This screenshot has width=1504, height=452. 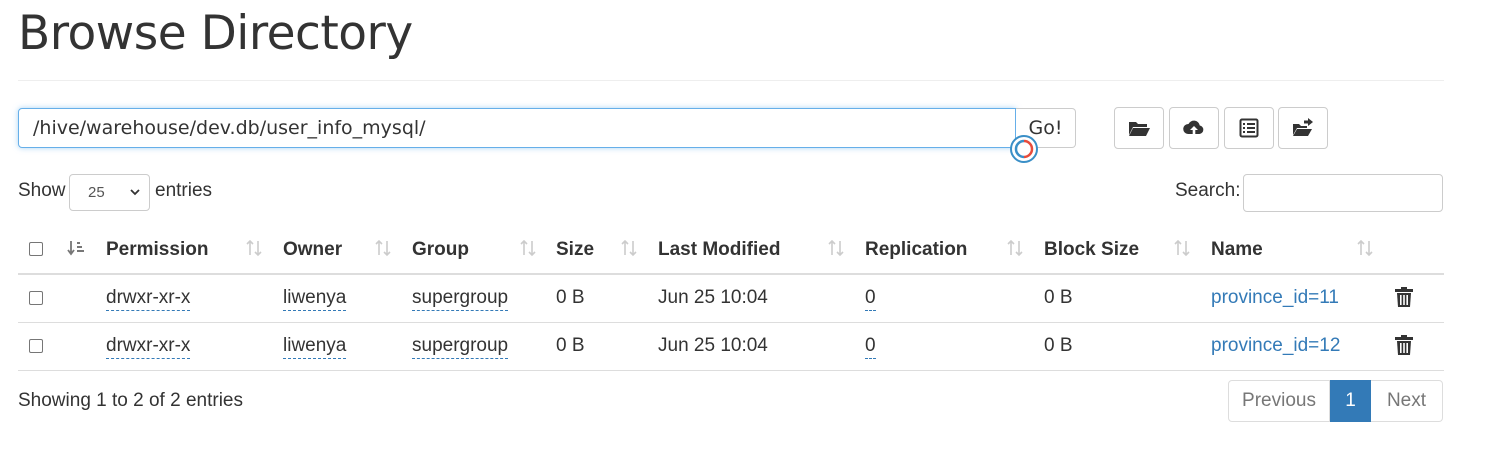 I want to click on previous-page-button: Previous, so click(x=1279, y=401).